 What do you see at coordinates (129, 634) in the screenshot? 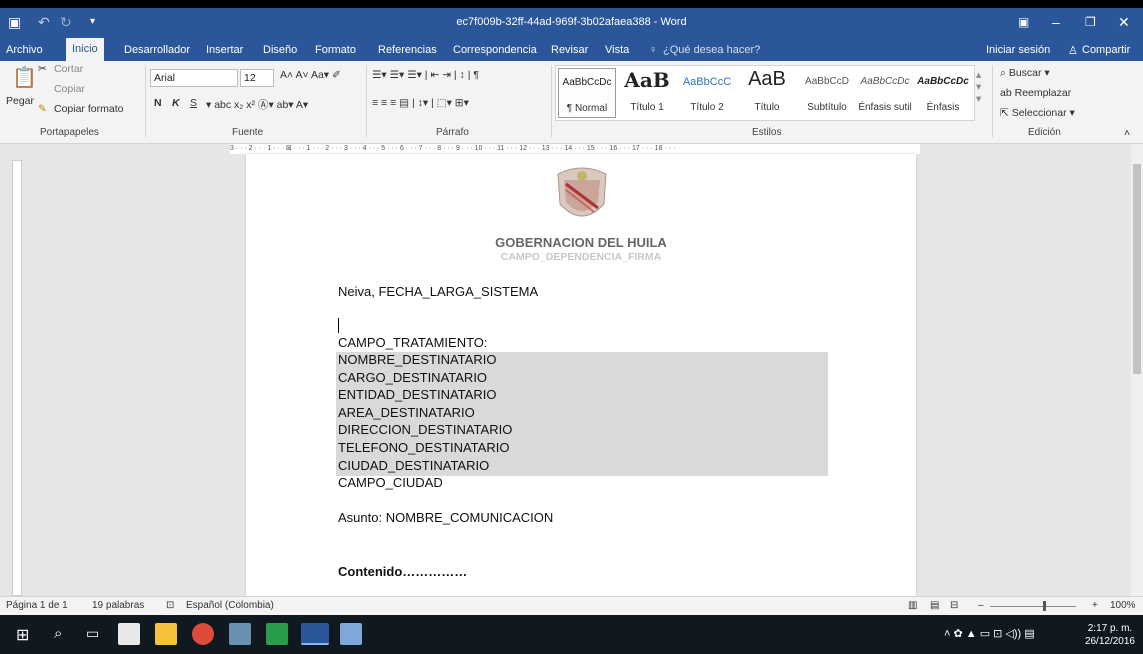
I see `store-icon` at bounding box center [129, 634].